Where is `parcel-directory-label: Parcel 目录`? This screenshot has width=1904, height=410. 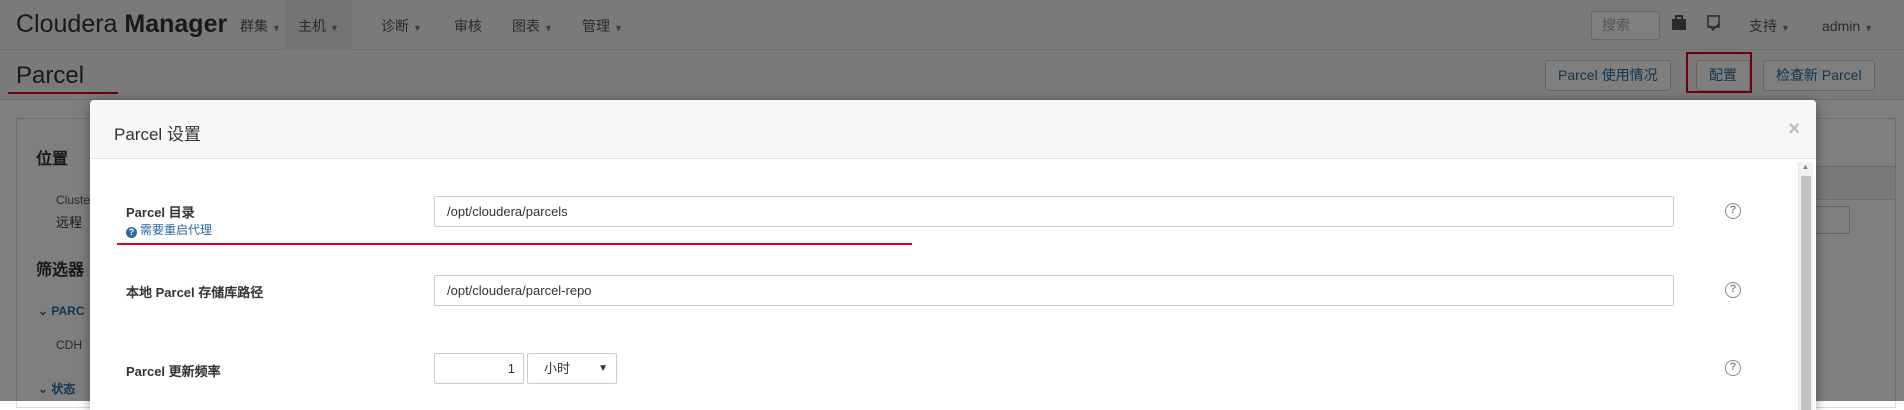 parcel-directory-label: Parcel 目录 is located at coordinates (160, 212).